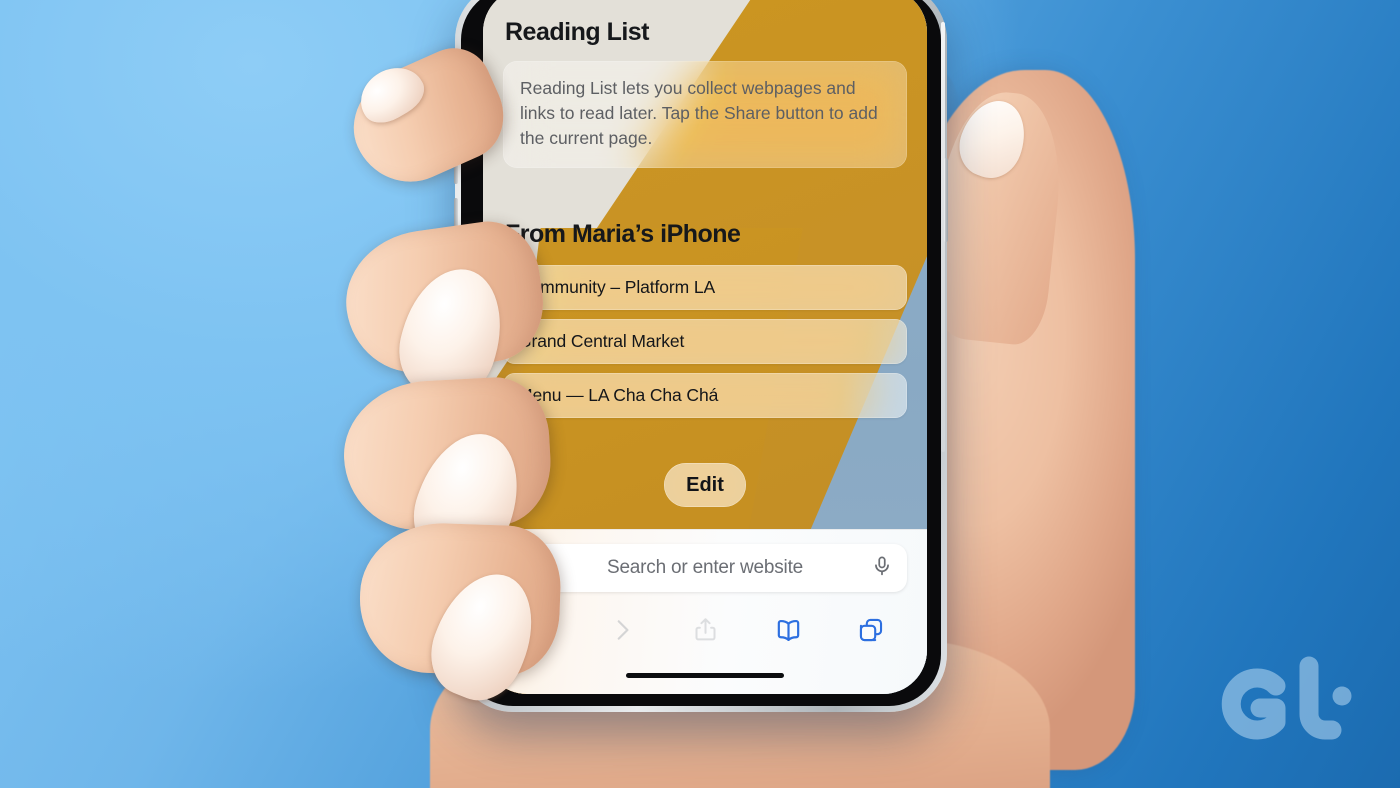  I want to click on bookmarks-button, so click(788, 631).